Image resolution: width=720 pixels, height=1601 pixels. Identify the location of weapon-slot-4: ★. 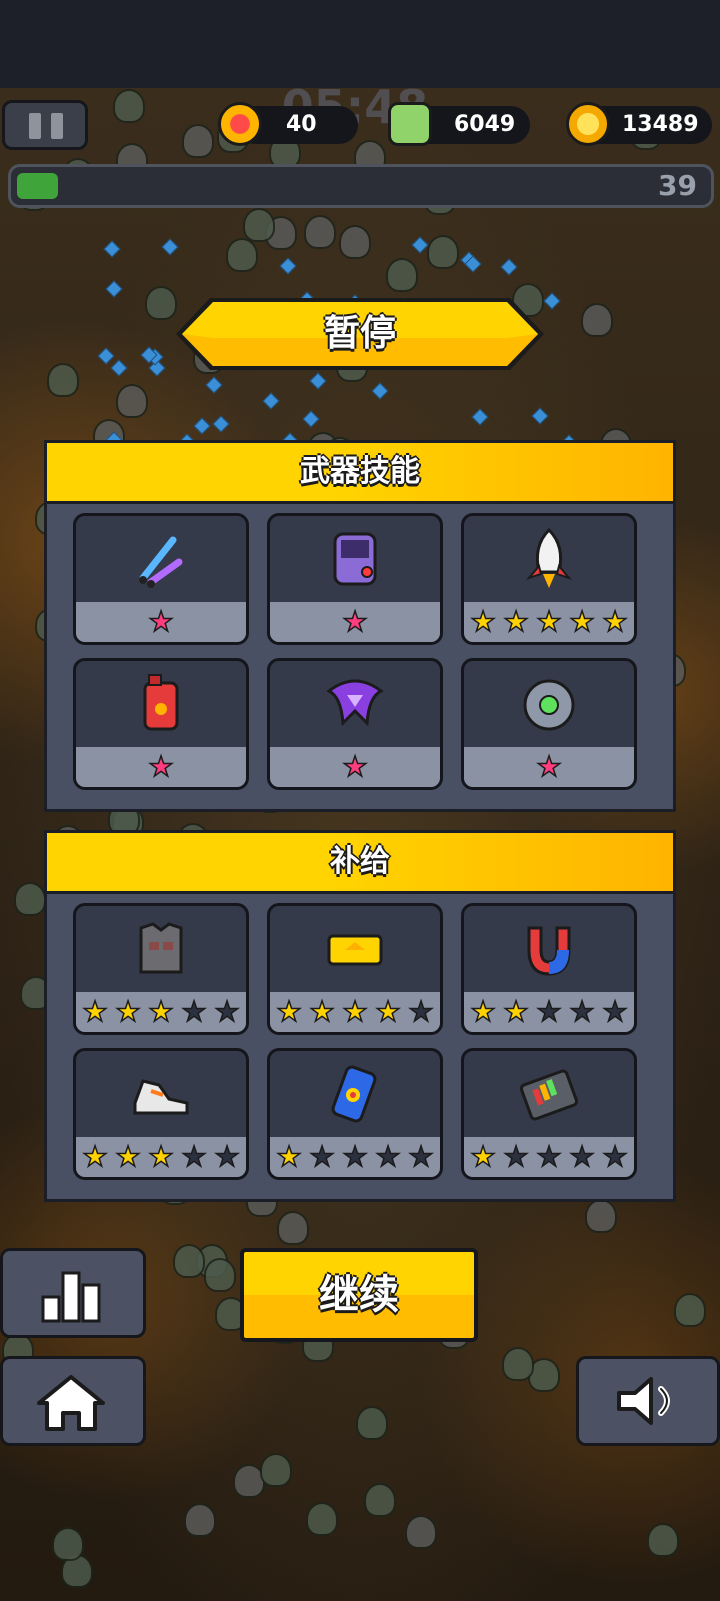
(161, 724).